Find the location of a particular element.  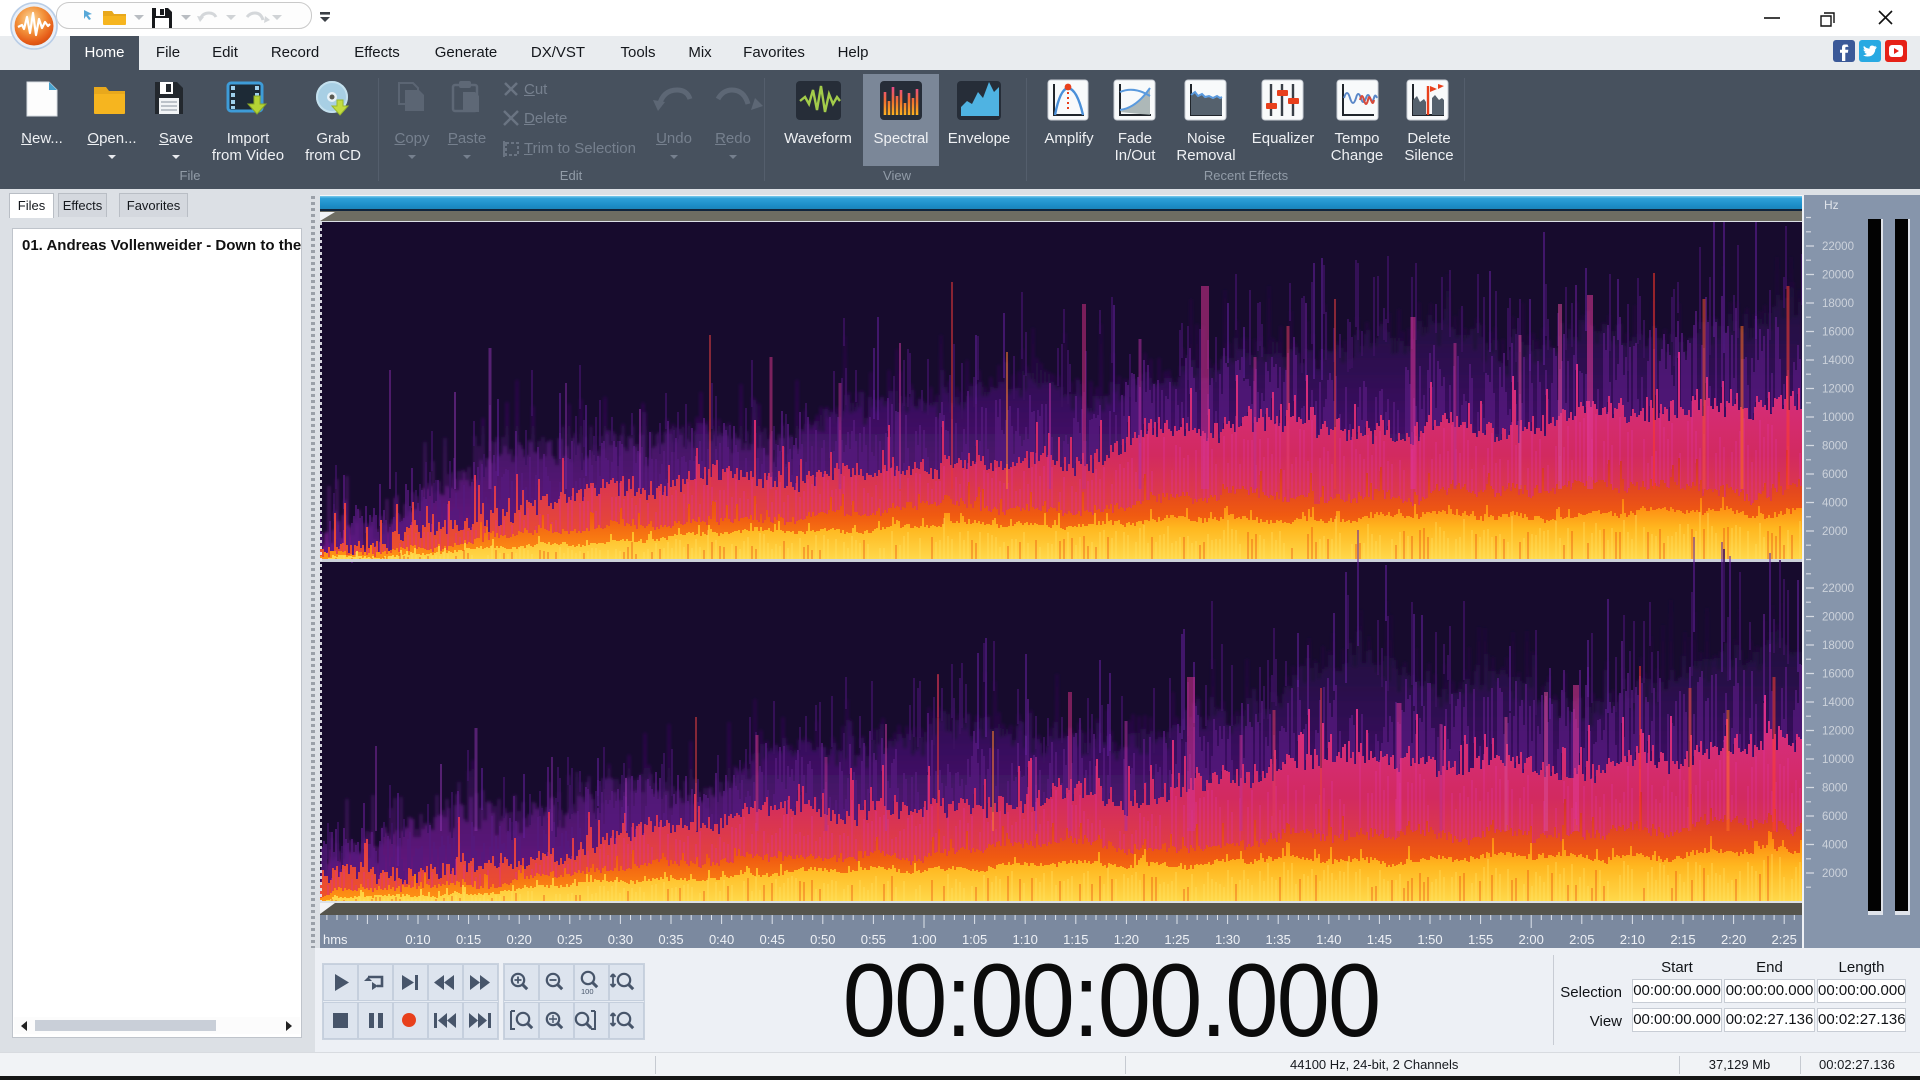

svg-text: 0:15 is located at coordinates (468, 939).